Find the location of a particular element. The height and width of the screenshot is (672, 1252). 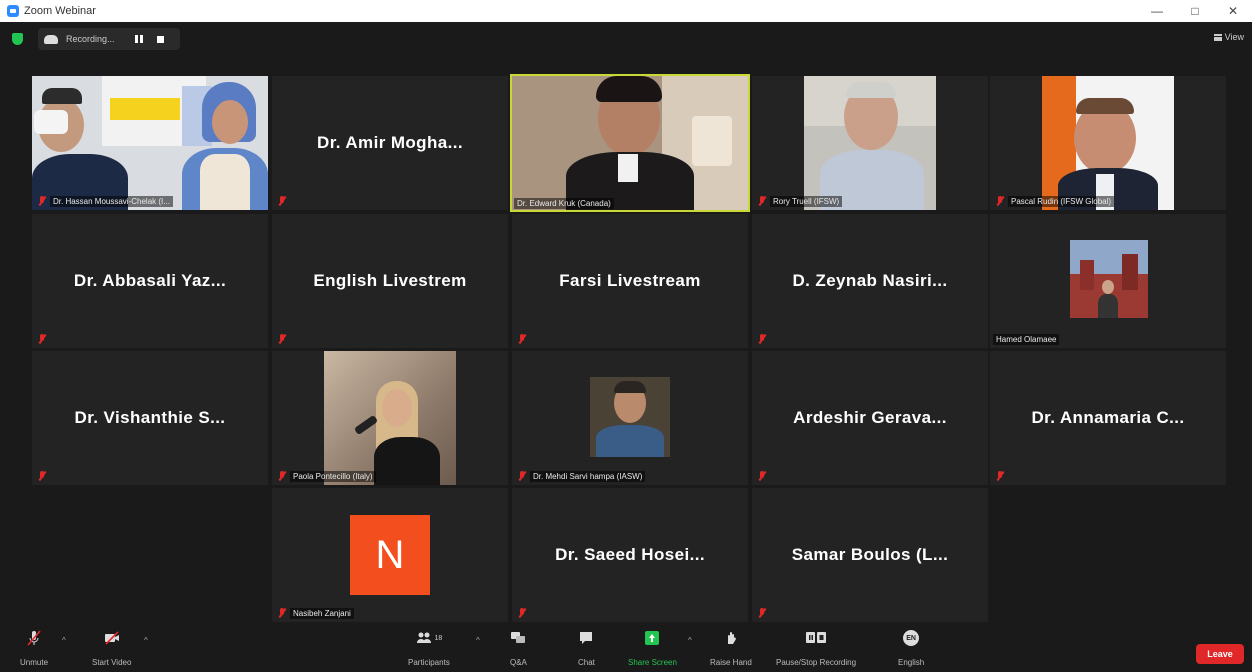

chat-icon is located at coordinates (586, 638).